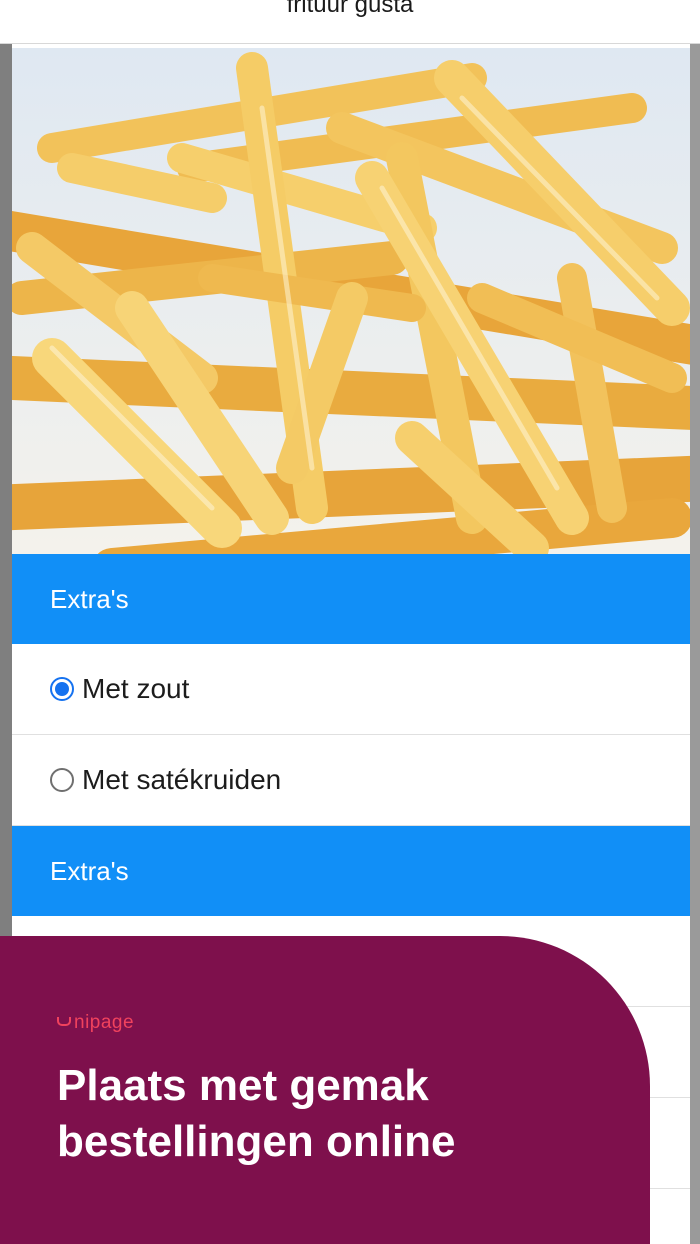  I want to click on option-met-zout: Met zout, so click(351, 689).